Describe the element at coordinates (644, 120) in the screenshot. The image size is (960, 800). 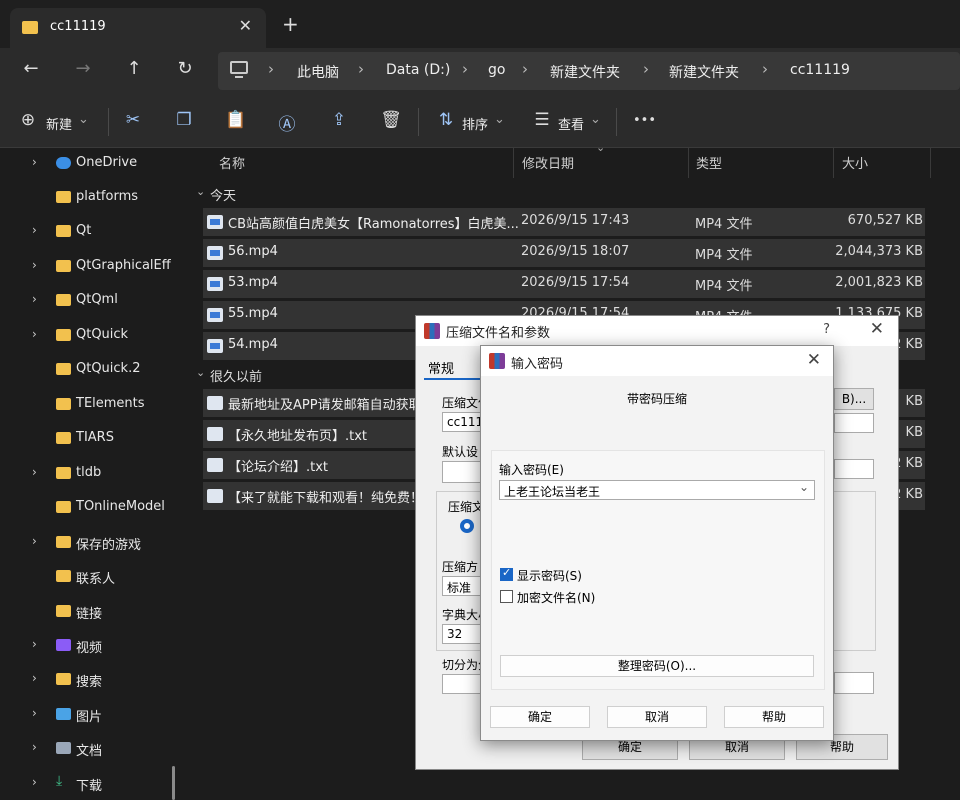
I see `more-options-icon: •••` at that location.